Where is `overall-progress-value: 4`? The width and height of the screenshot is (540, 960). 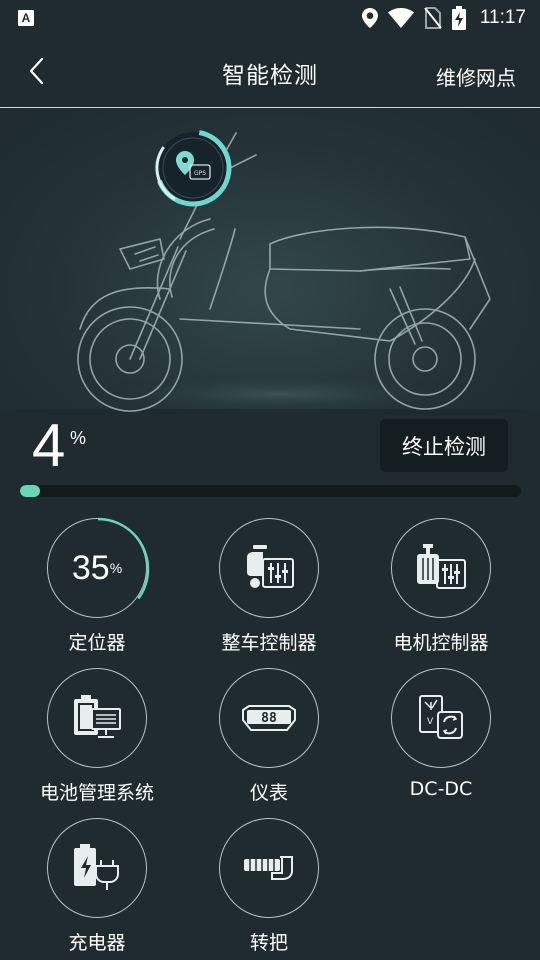
overall-progress-value: 4 is located at coordinates (49, 445).